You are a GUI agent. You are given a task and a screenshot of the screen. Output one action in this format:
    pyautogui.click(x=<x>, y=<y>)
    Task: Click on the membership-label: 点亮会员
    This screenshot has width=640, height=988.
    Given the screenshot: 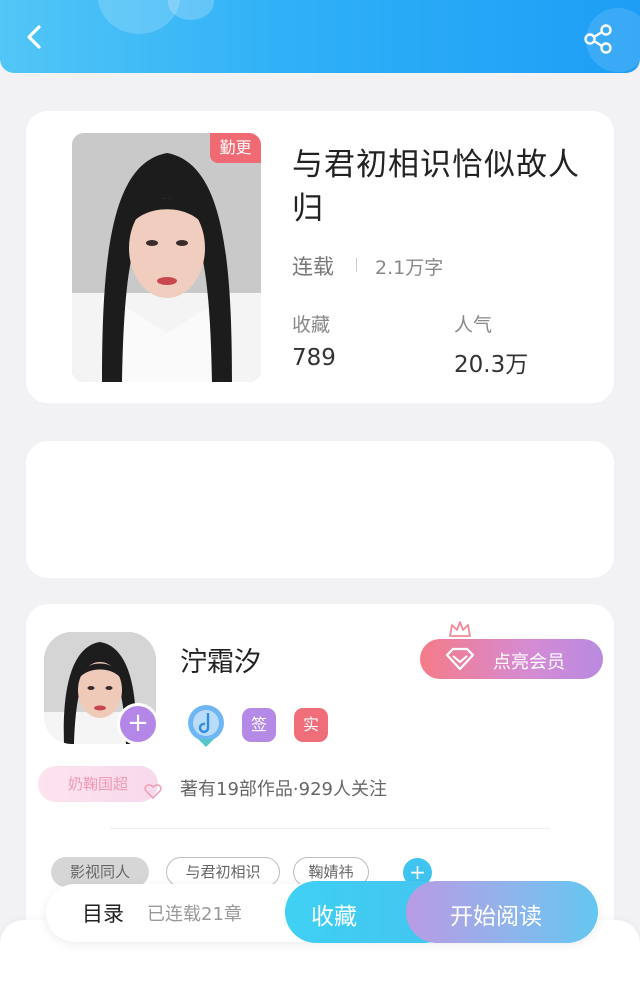 What is the action you would take?
    pyautogui.click(x=529, y=662)
    